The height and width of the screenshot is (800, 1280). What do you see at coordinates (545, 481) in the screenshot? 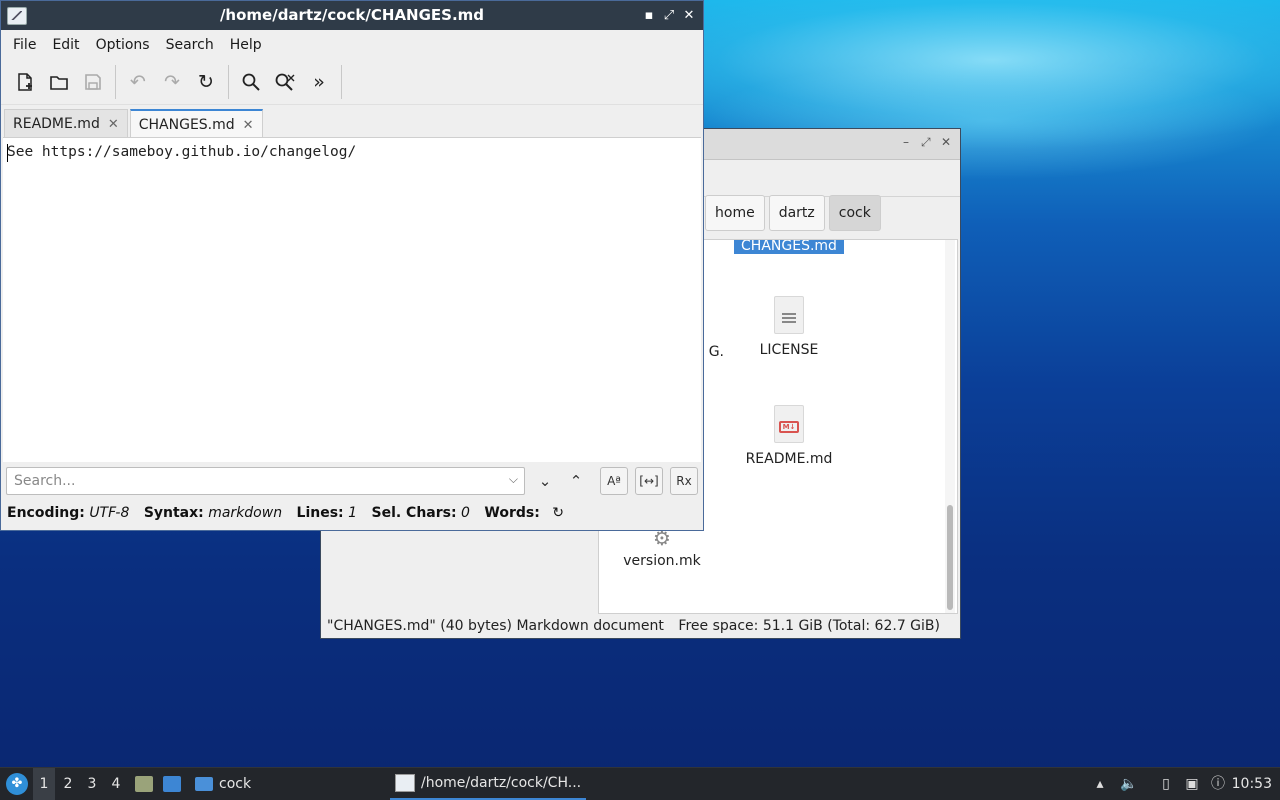
I see `find-next-icon: ⌄` at bounding box center [545, 481].